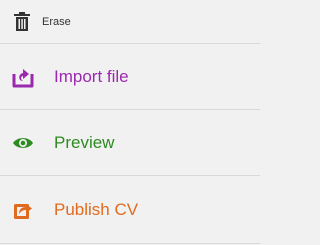 The image size is (320, 245). Describe the element at coordinates (84, 142) in the screenshot. I see `preview-label: Preview` at that location.